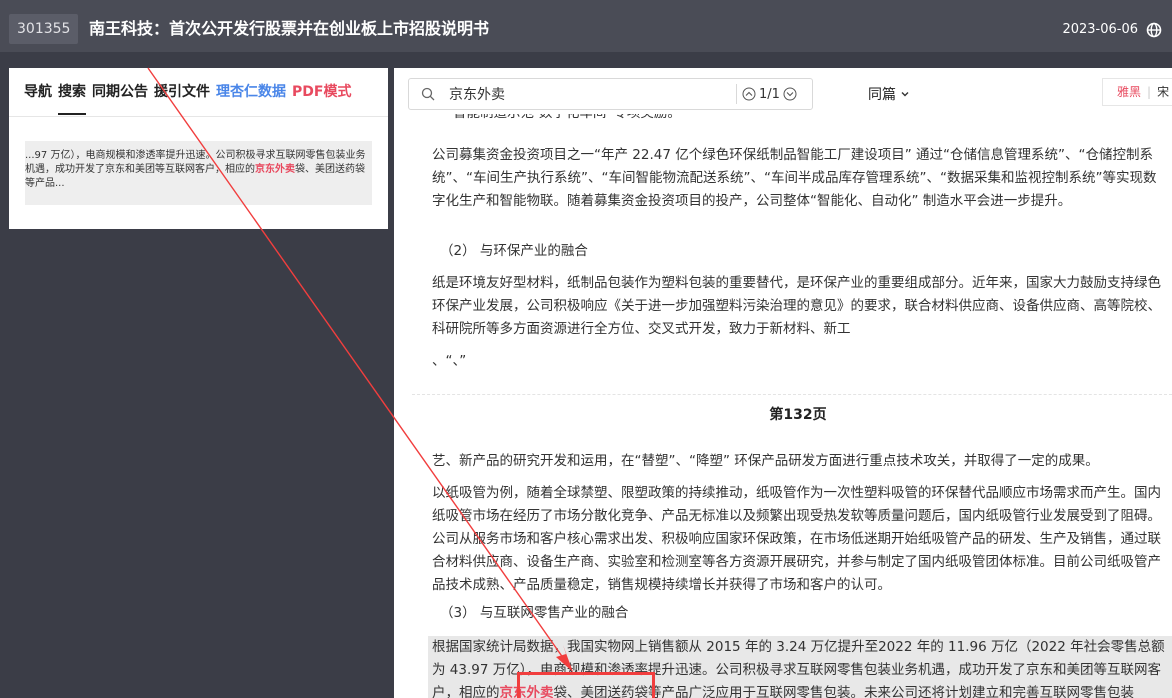 The image size is (1172, 698). I want to click on previous-match-icon, so click(749, 94).